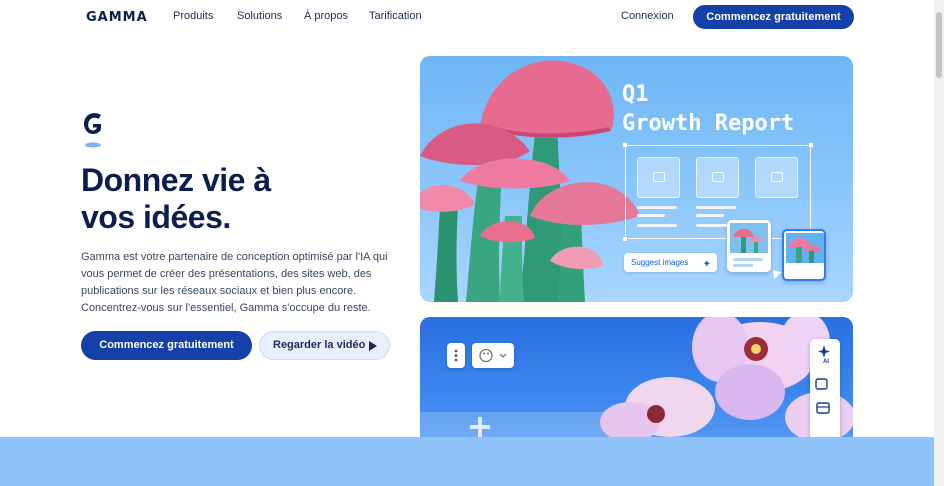  Describe the element at coordinates (826, 362) in the screenshot. I see `ai-badge: AI` at that location.